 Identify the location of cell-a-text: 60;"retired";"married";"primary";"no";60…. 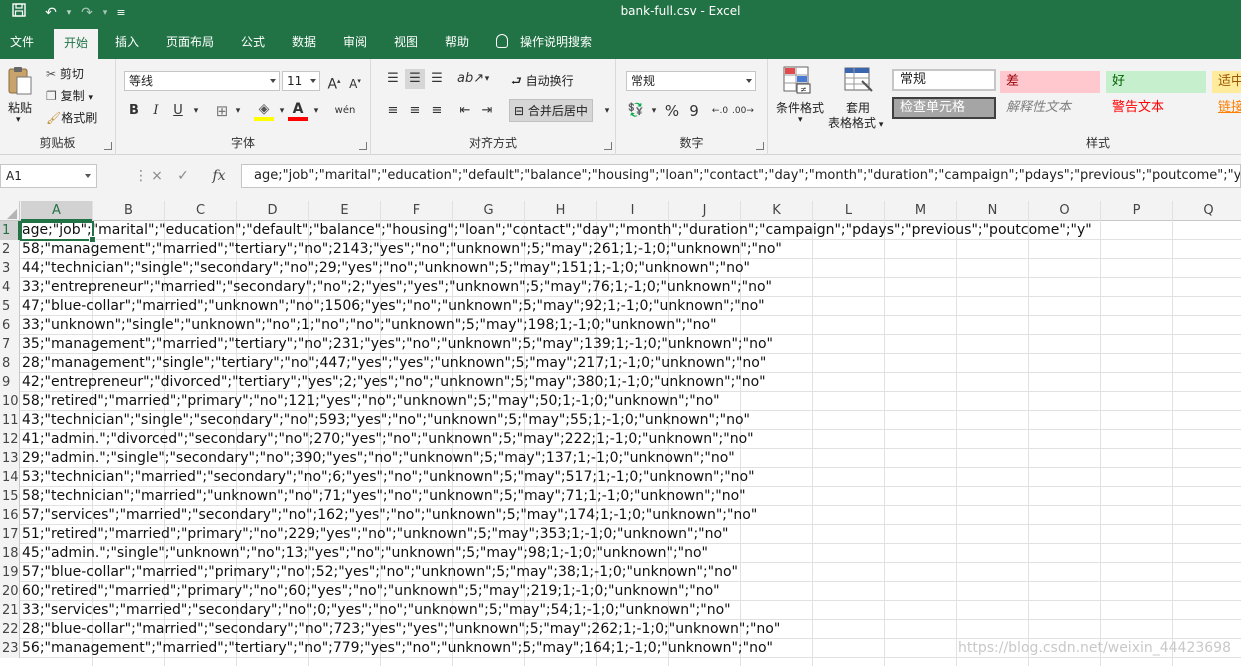
(371, 591).